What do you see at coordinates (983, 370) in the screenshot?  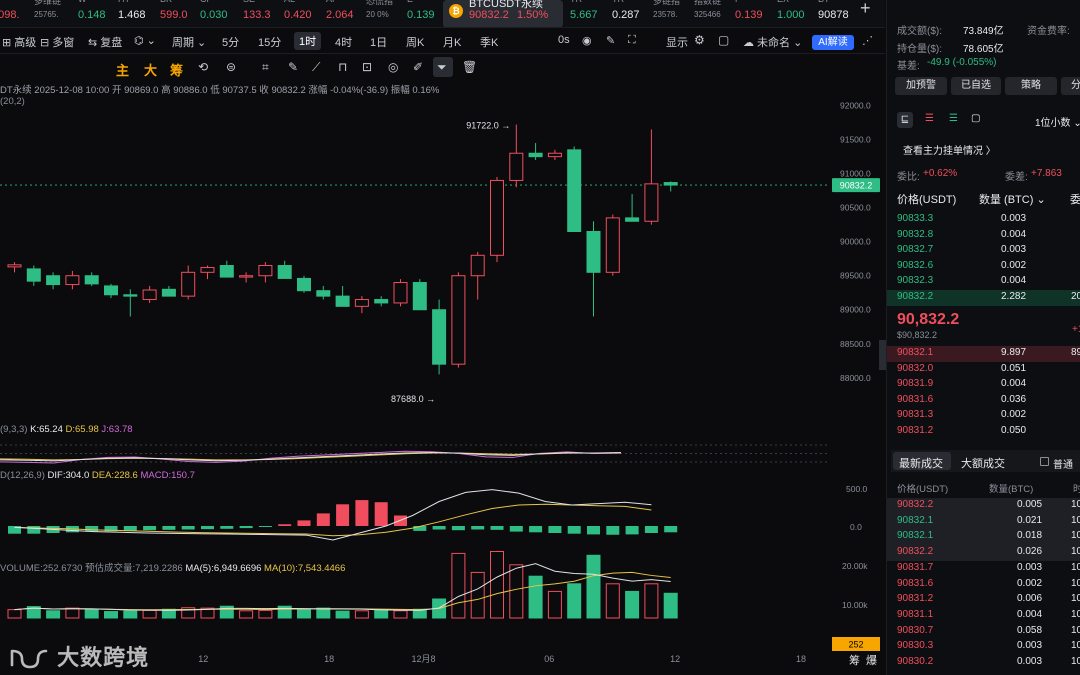 I see `orderbook-row: 90832.0 0.051` at bounding box center [983, 370].